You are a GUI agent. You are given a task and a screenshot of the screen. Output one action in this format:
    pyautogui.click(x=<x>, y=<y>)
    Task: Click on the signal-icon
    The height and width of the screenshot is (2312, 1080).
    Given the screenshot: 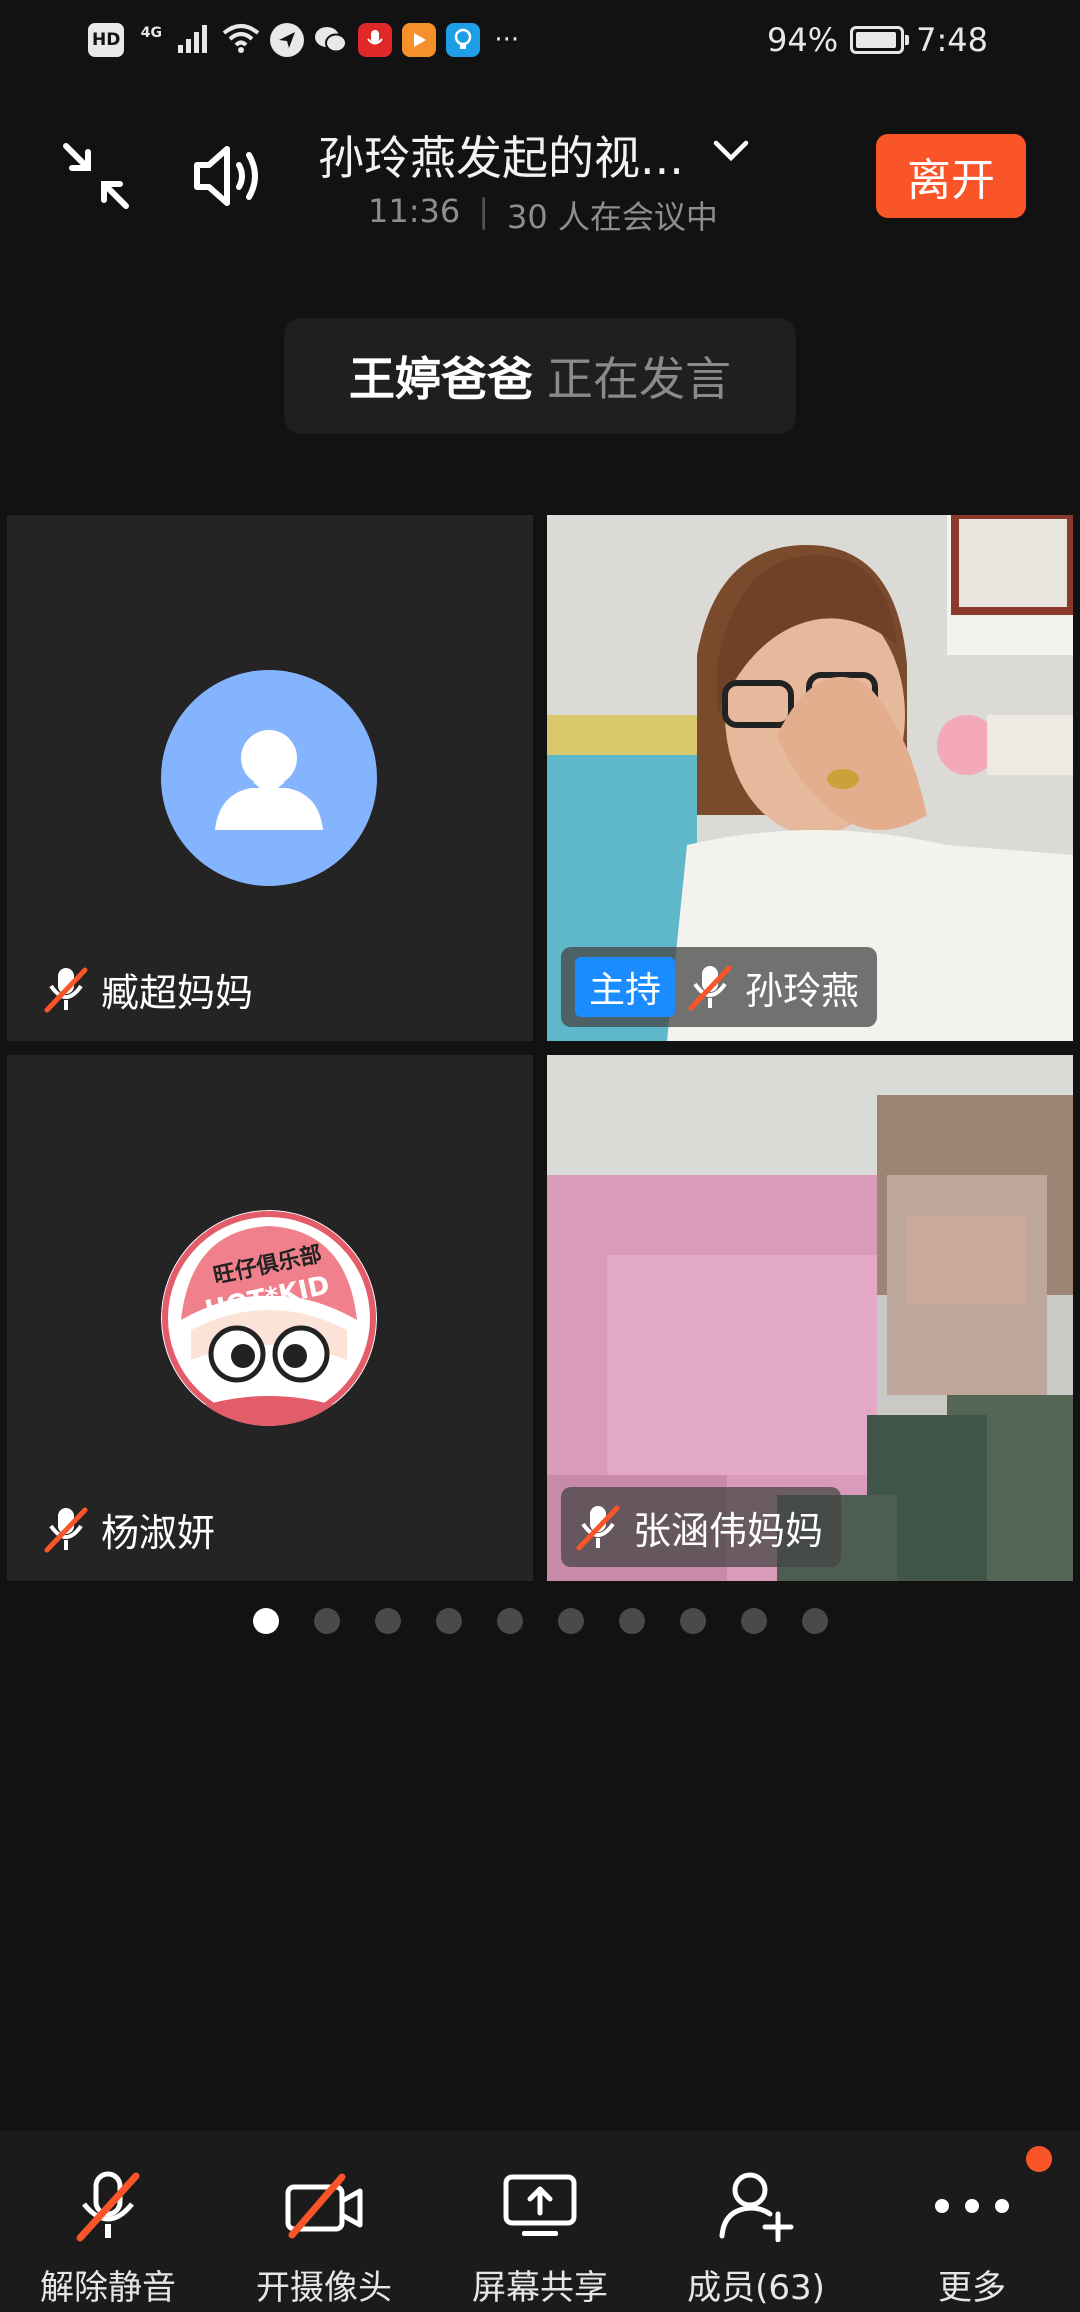 What is the action you would take?
    pyautogui.click(x=195, y=40)
    